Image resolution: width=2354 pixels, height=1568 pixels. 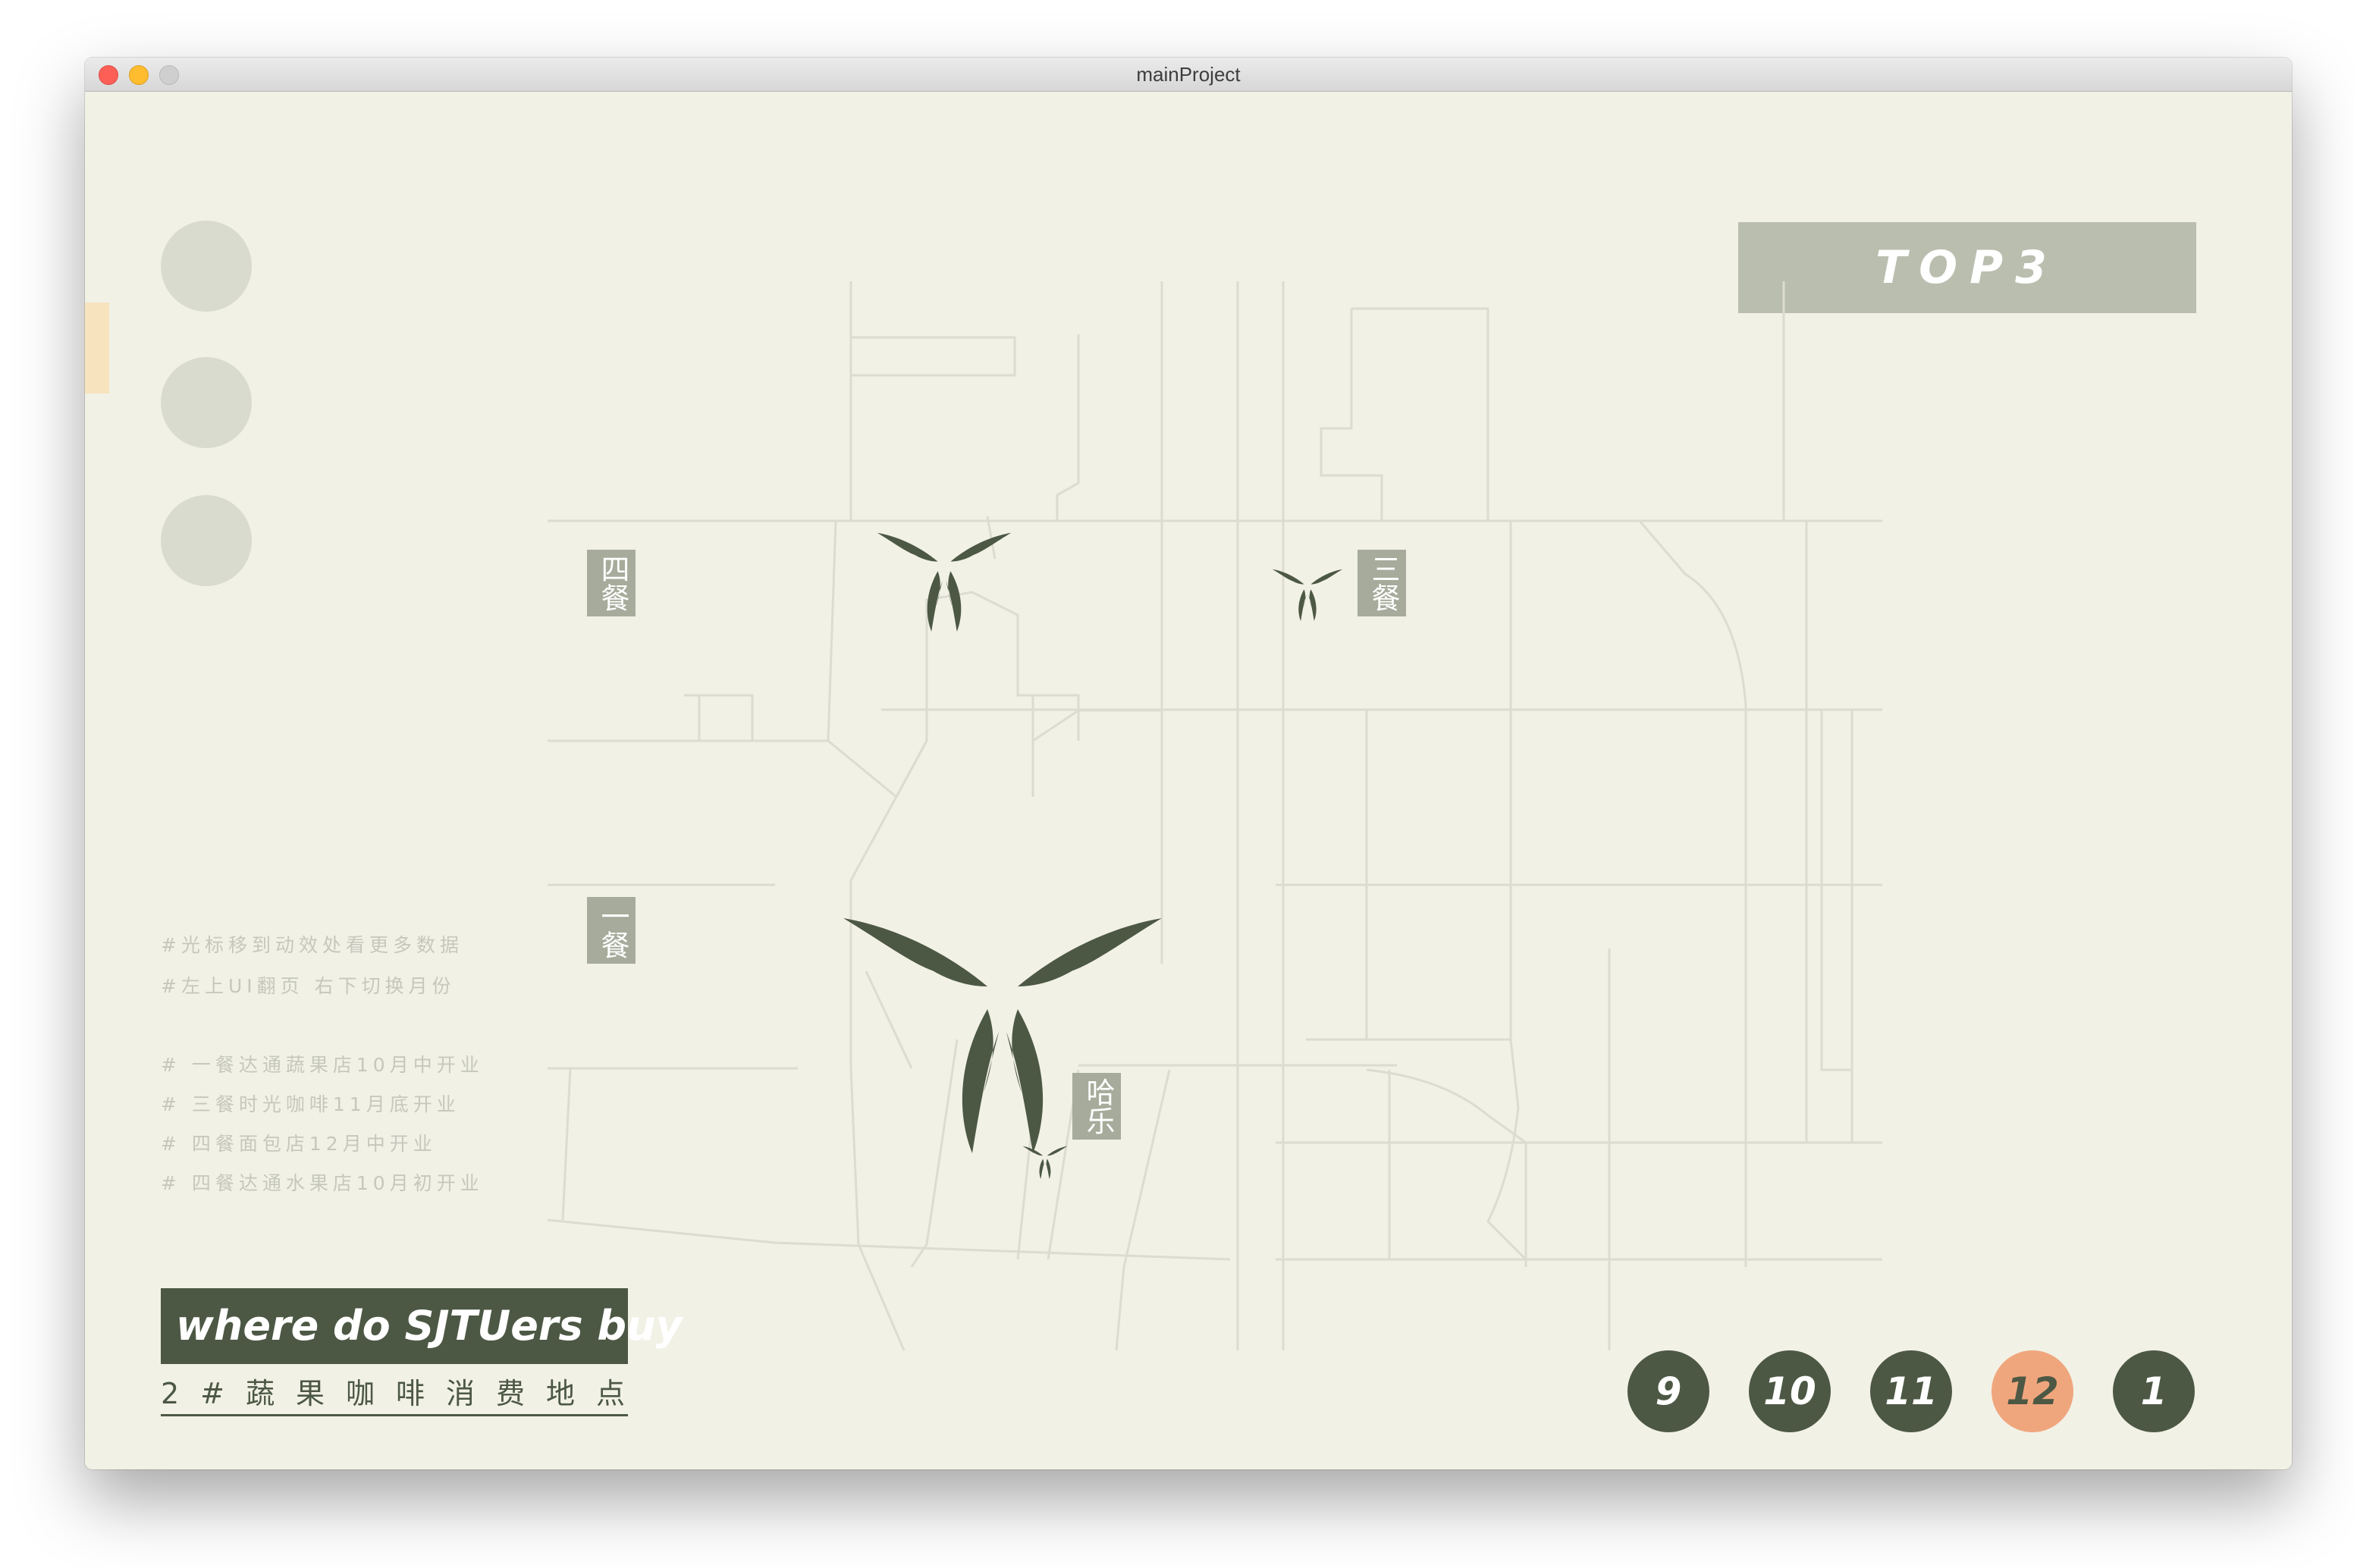 I want to click on note-text: # 四餐面包店12月中开业, so click(x=299, y=1144).